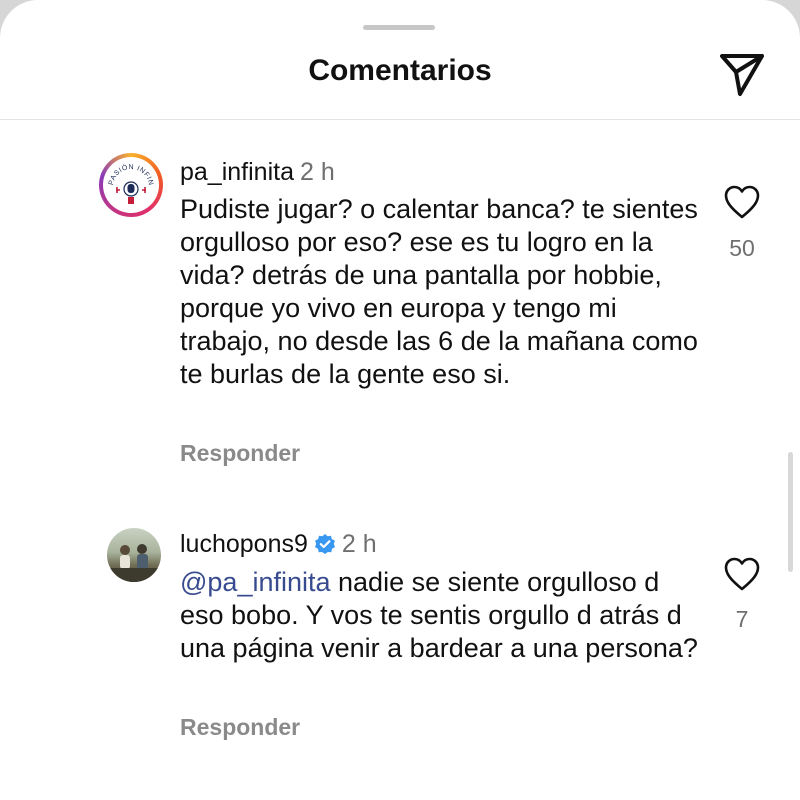  I want to click on header-divider, so click(400, 119).